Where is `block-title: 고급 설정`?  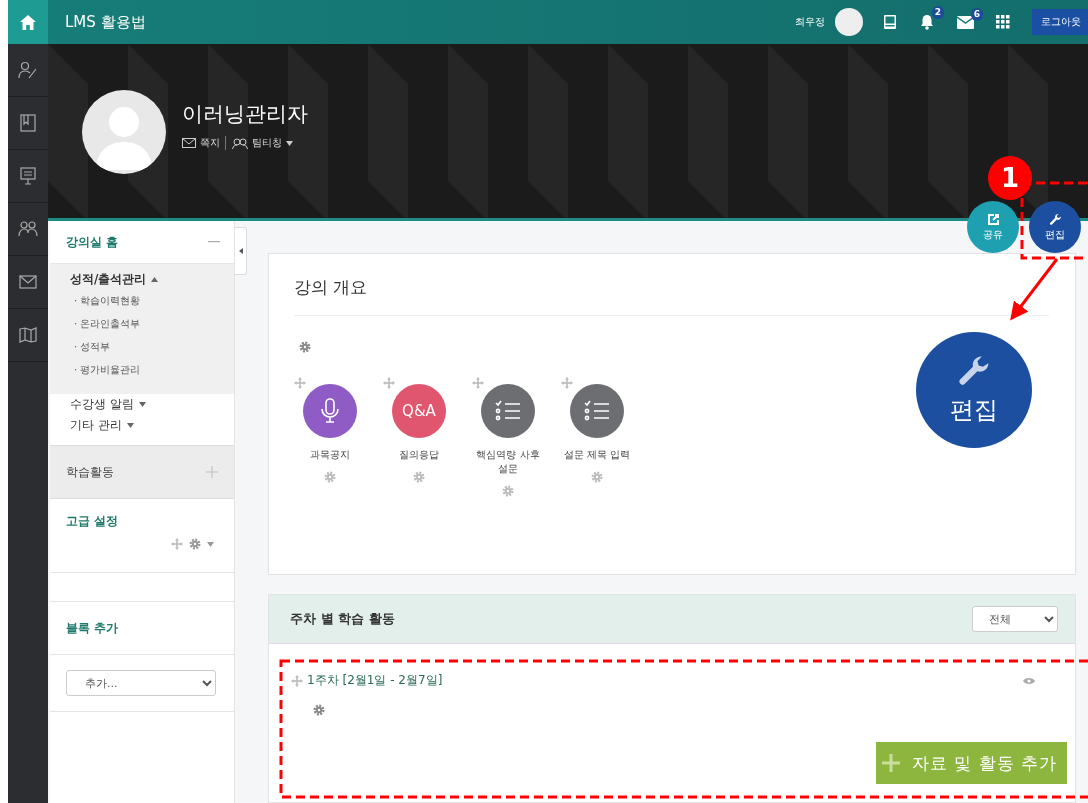 block-title: 고급 설정 is located at coordinates (92, 521).